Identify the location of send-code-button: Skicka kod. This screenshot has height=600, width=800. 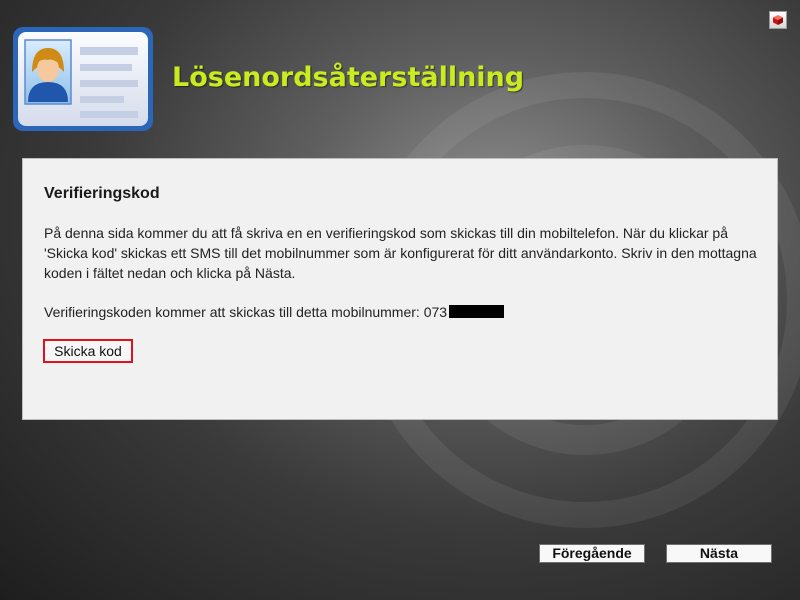
(88, 351).